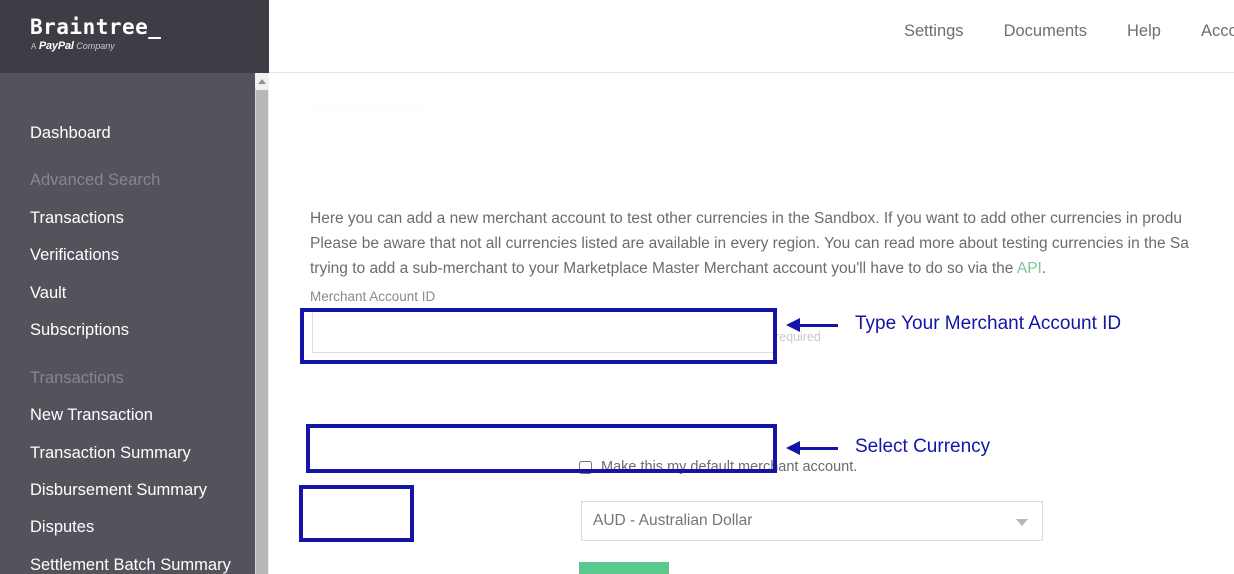 The height and width of the screenshot is (574, 1234). Describe the element at coordinates (624, 568) in the screenshot. I see `save-button: Save` at that location.